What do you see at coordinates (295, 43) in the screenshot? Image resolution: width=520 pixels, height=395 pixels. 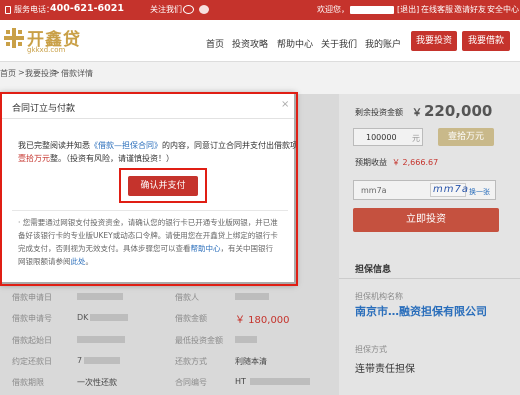 I see `nav-help: 帮助中心` at bounding box center [295, 43].